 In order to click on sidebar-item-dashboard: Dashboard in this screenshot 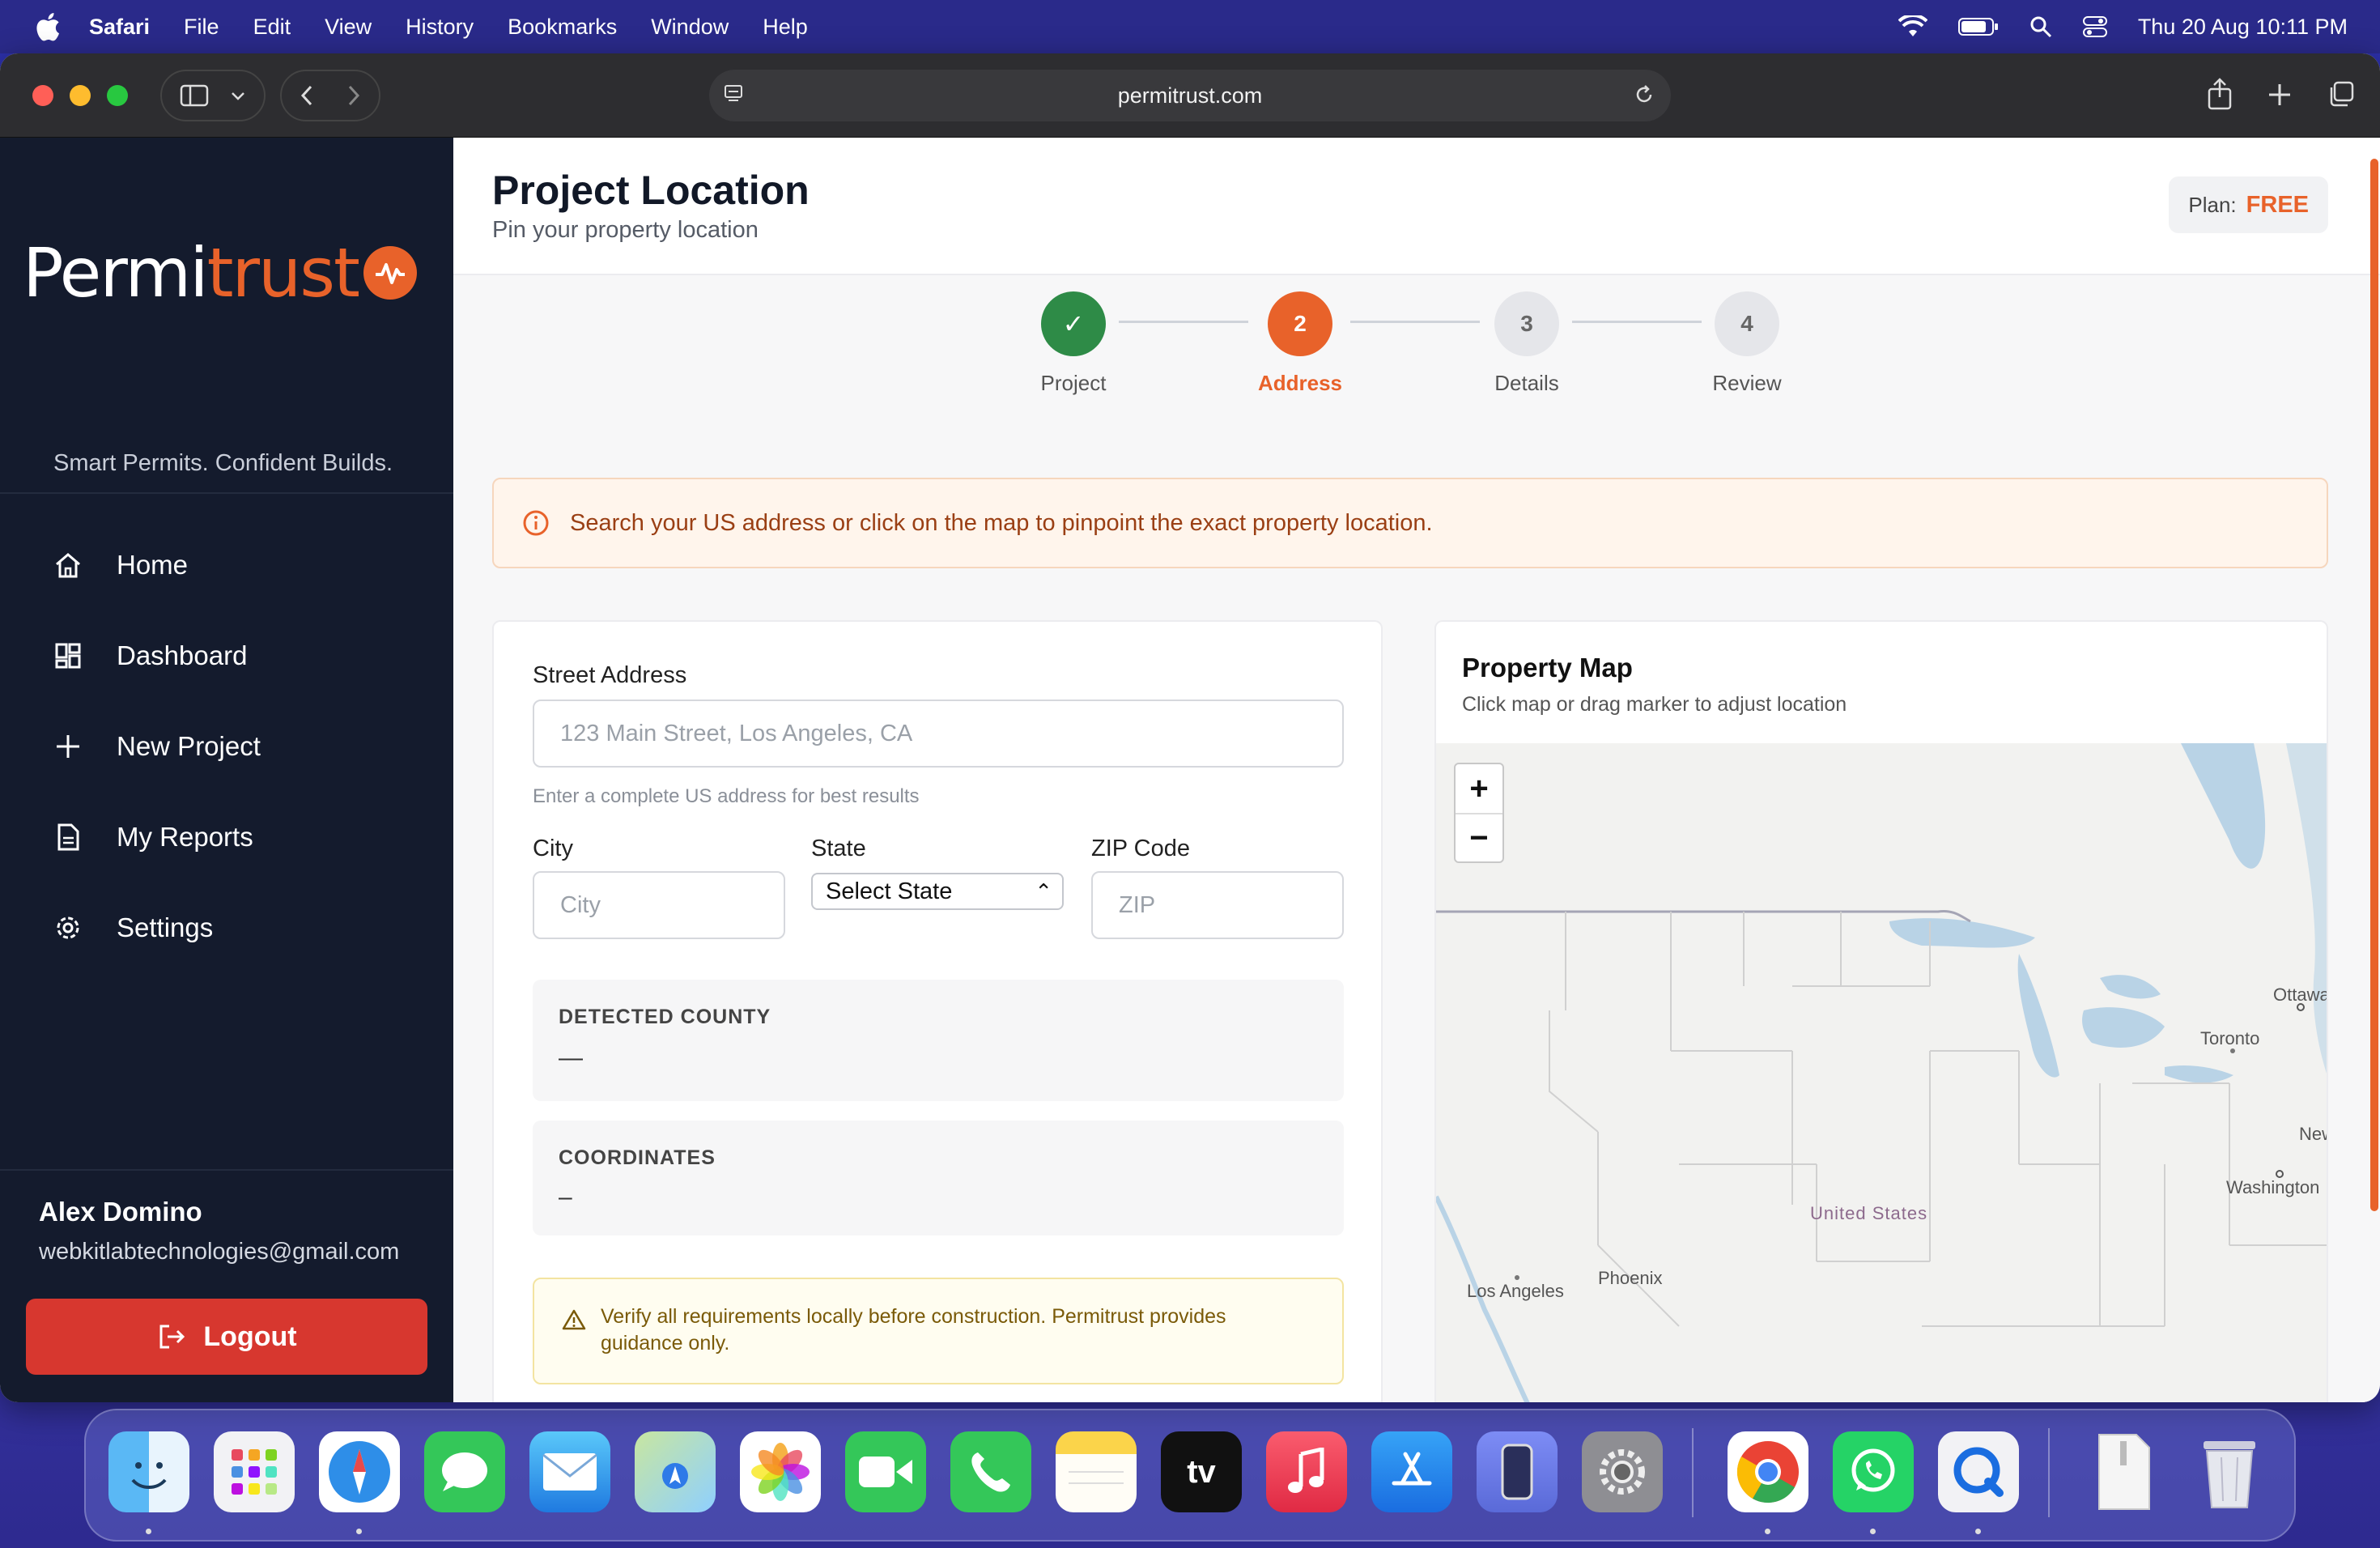, I will do `click(227, 656)`.